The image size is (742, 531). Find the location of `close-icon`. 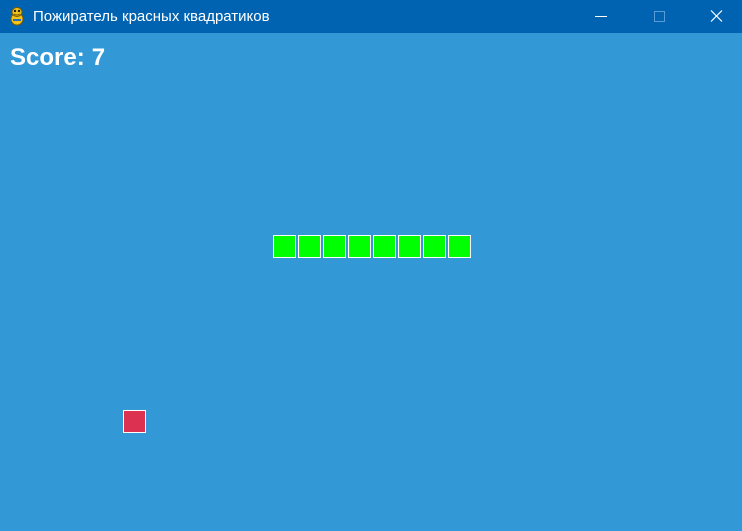

close-icon is located at coordinates (716, 16).